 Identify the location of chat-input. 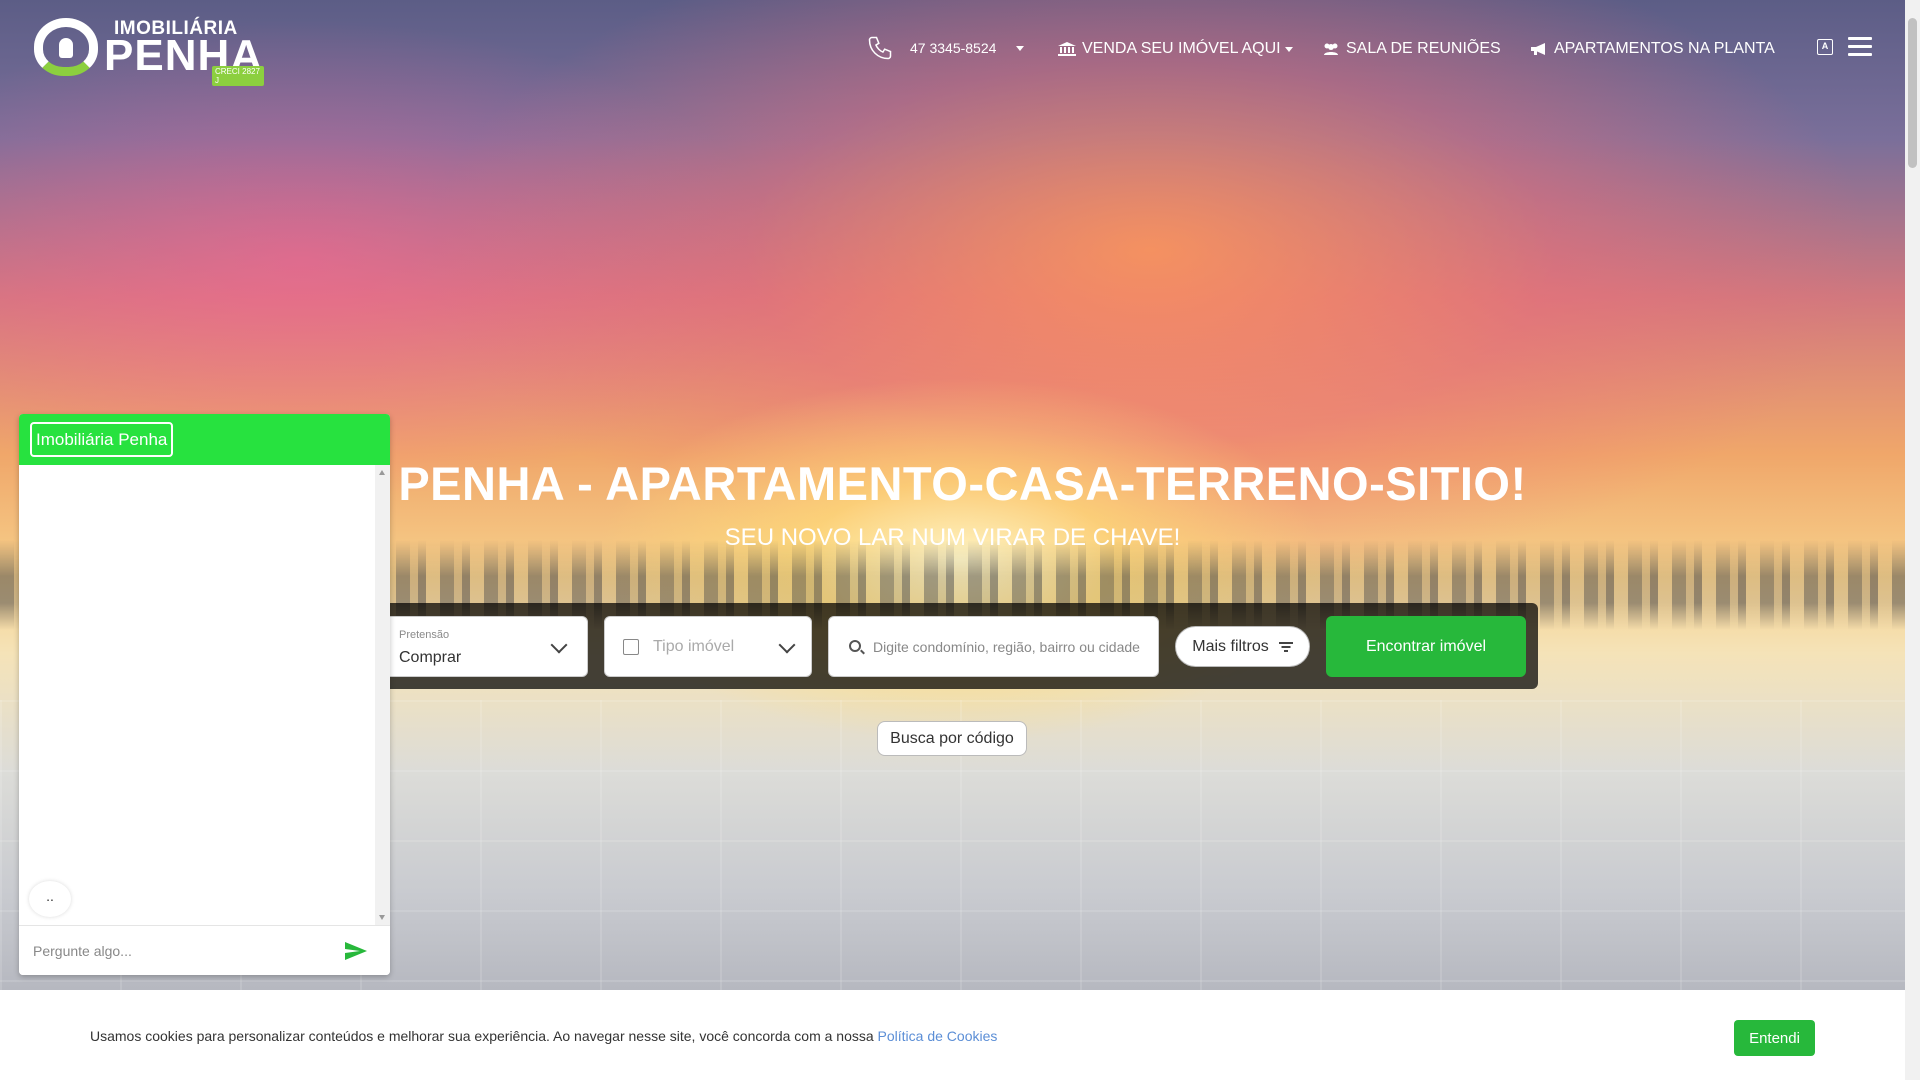
(183, 951).